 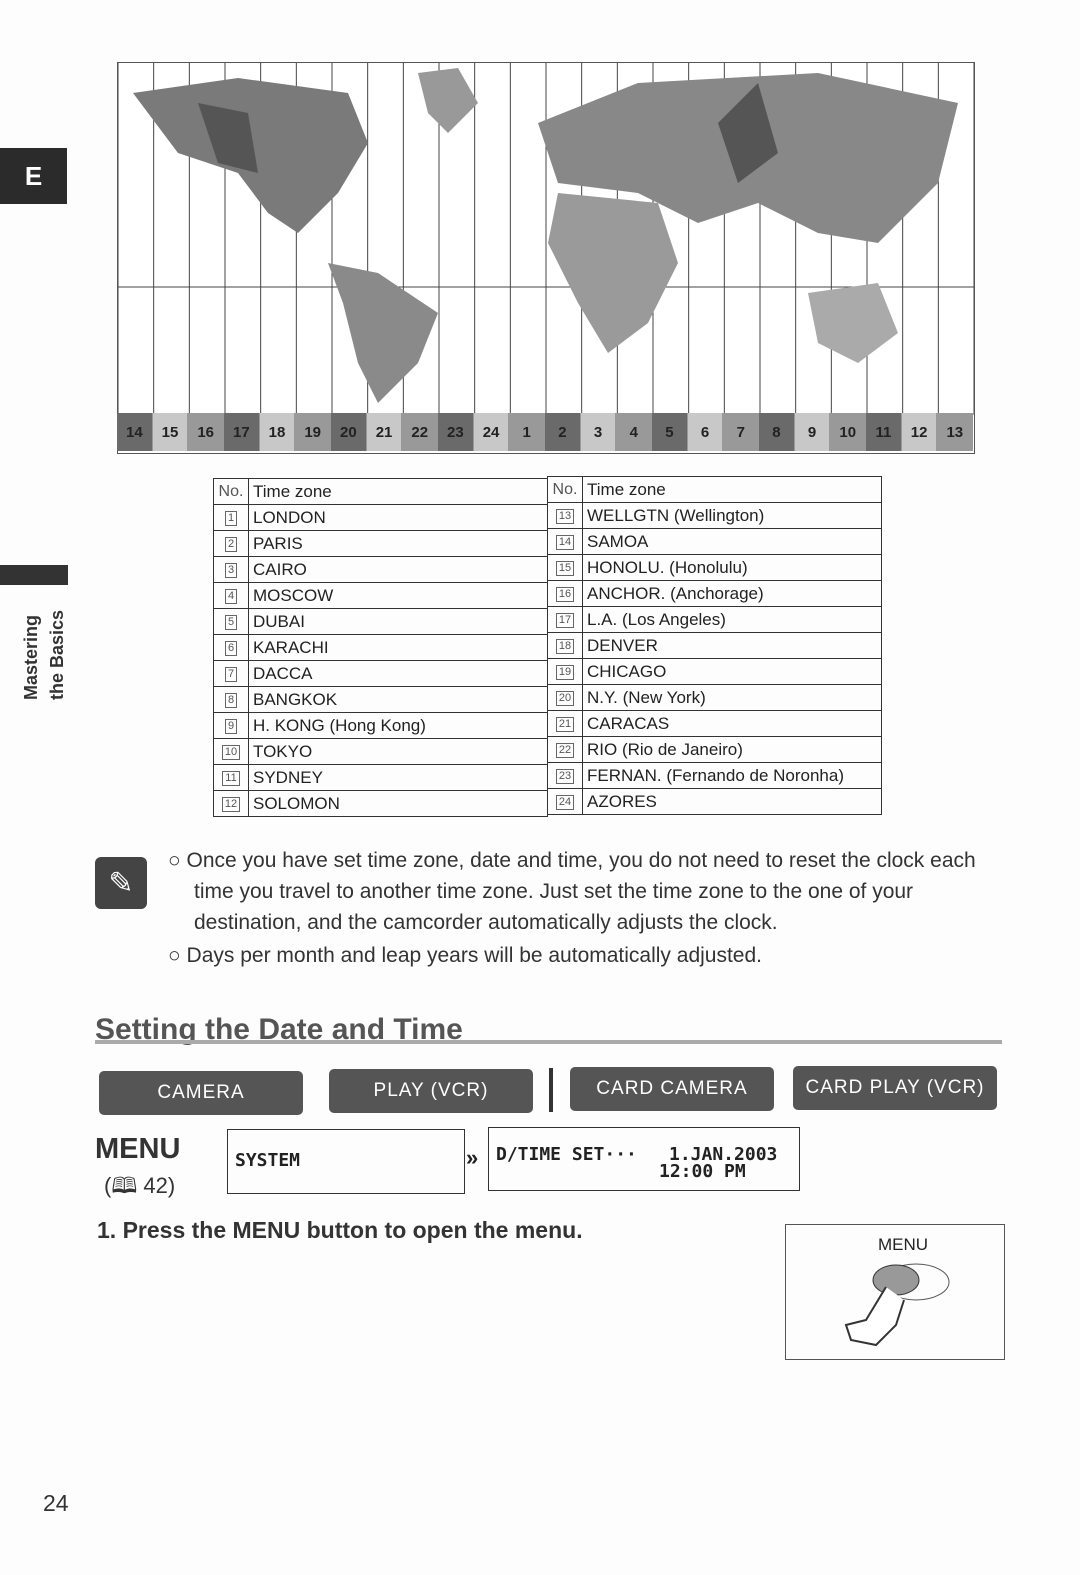 I want to click on zone-number: 9, so click(x=231, y=726).